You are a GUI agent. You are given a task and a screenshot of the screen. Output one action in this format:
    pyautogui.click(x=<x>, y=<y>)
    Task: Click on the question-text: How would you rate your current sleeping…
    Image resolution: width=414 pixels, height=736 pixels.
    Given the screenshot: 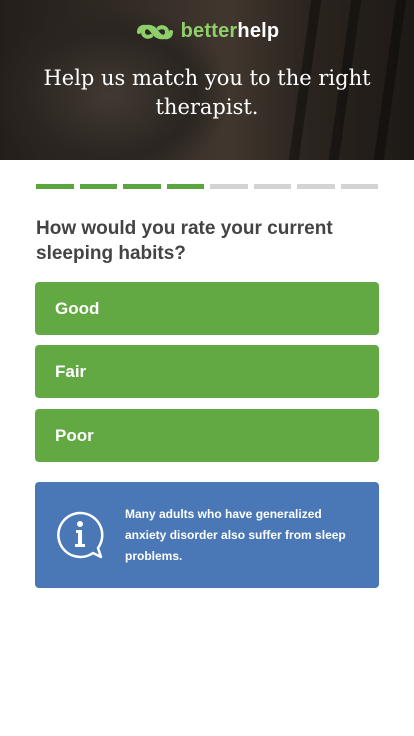 What is the action you would take?
    pyautogui.click(x=184, y=241)
    